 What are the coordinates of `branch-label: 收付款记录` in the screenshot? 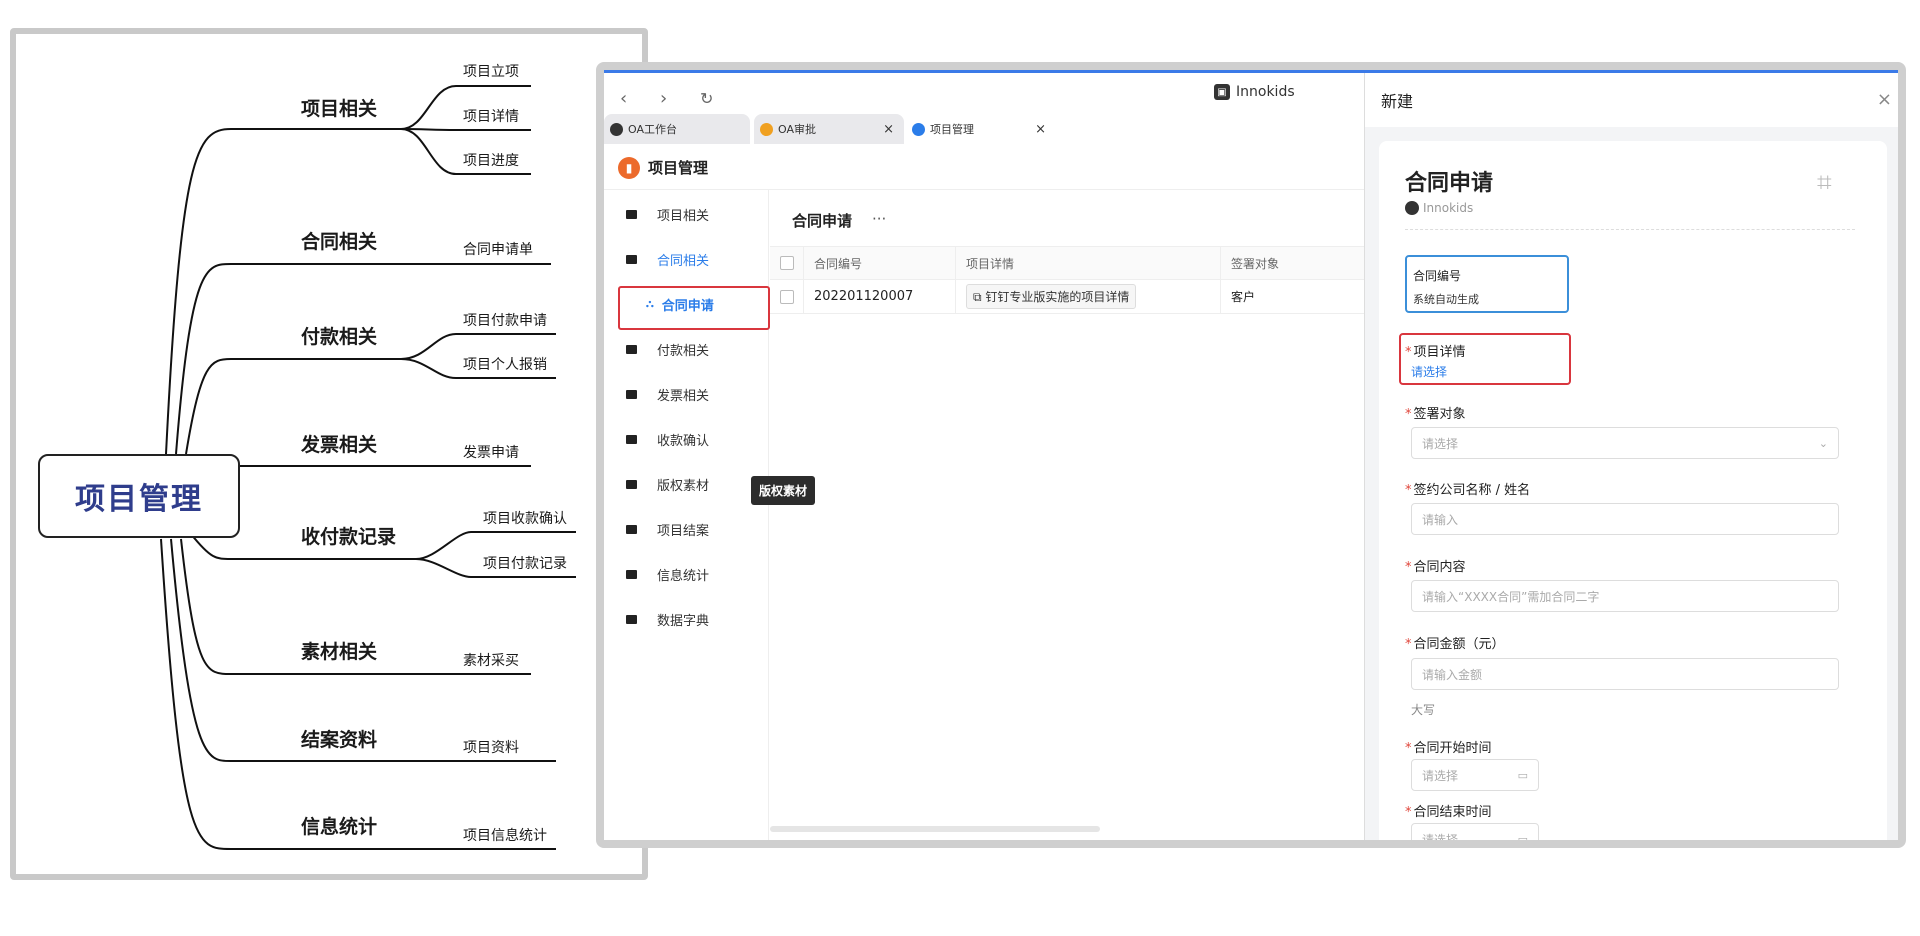 It's located at (349, 537).